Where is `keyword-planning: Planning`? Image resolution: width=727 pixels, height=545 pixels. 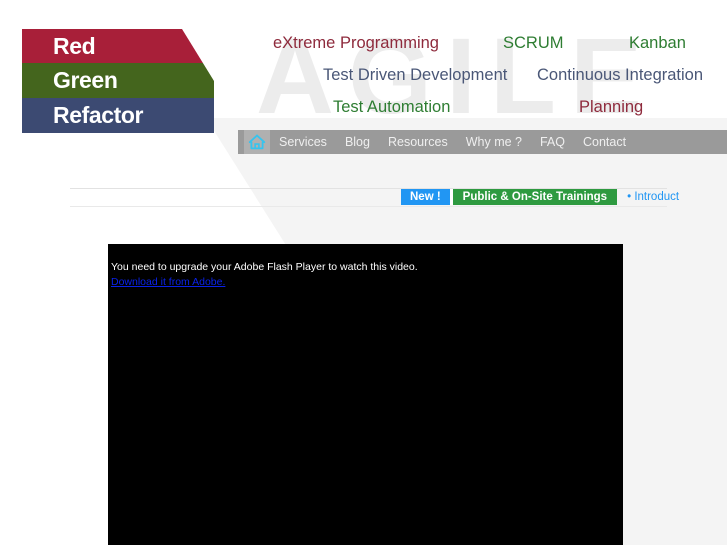 keyword-planning: Planning is located at coordinates (611, 107).